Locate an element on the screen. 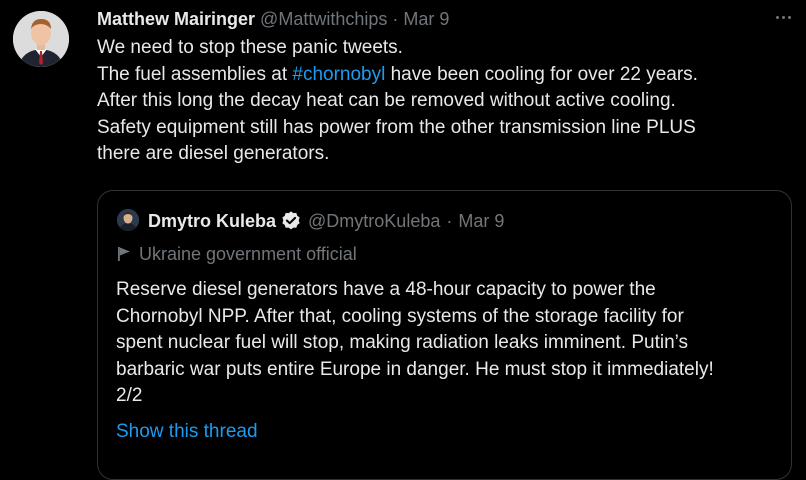 The width and height of the screenshot is (806, 480). more-horizontal-icon is located at coordinates (777, 17).